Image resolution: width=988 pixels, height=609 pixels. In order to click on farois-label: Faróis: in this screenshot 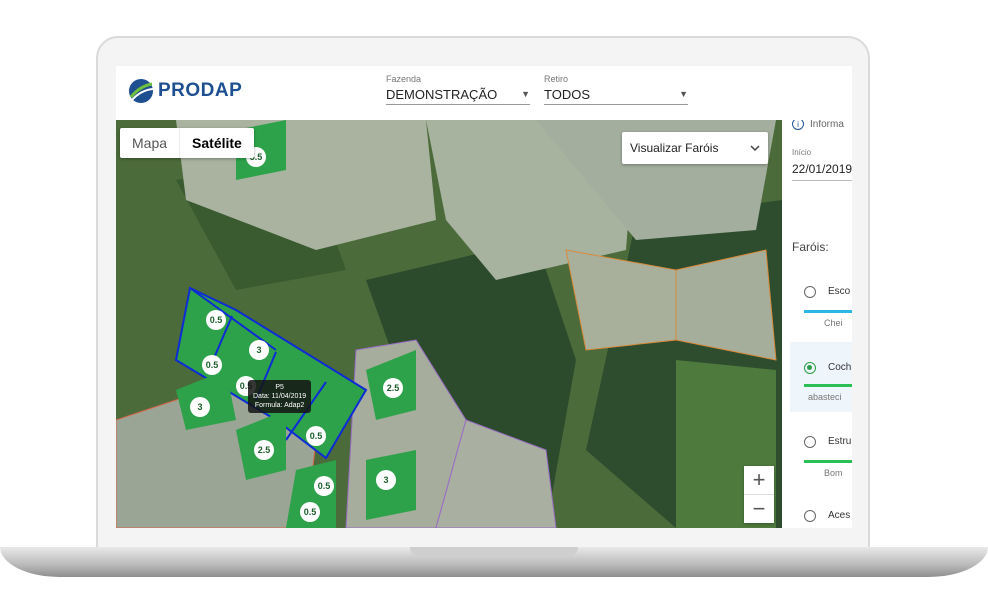, I will do `click(810, 247)`.